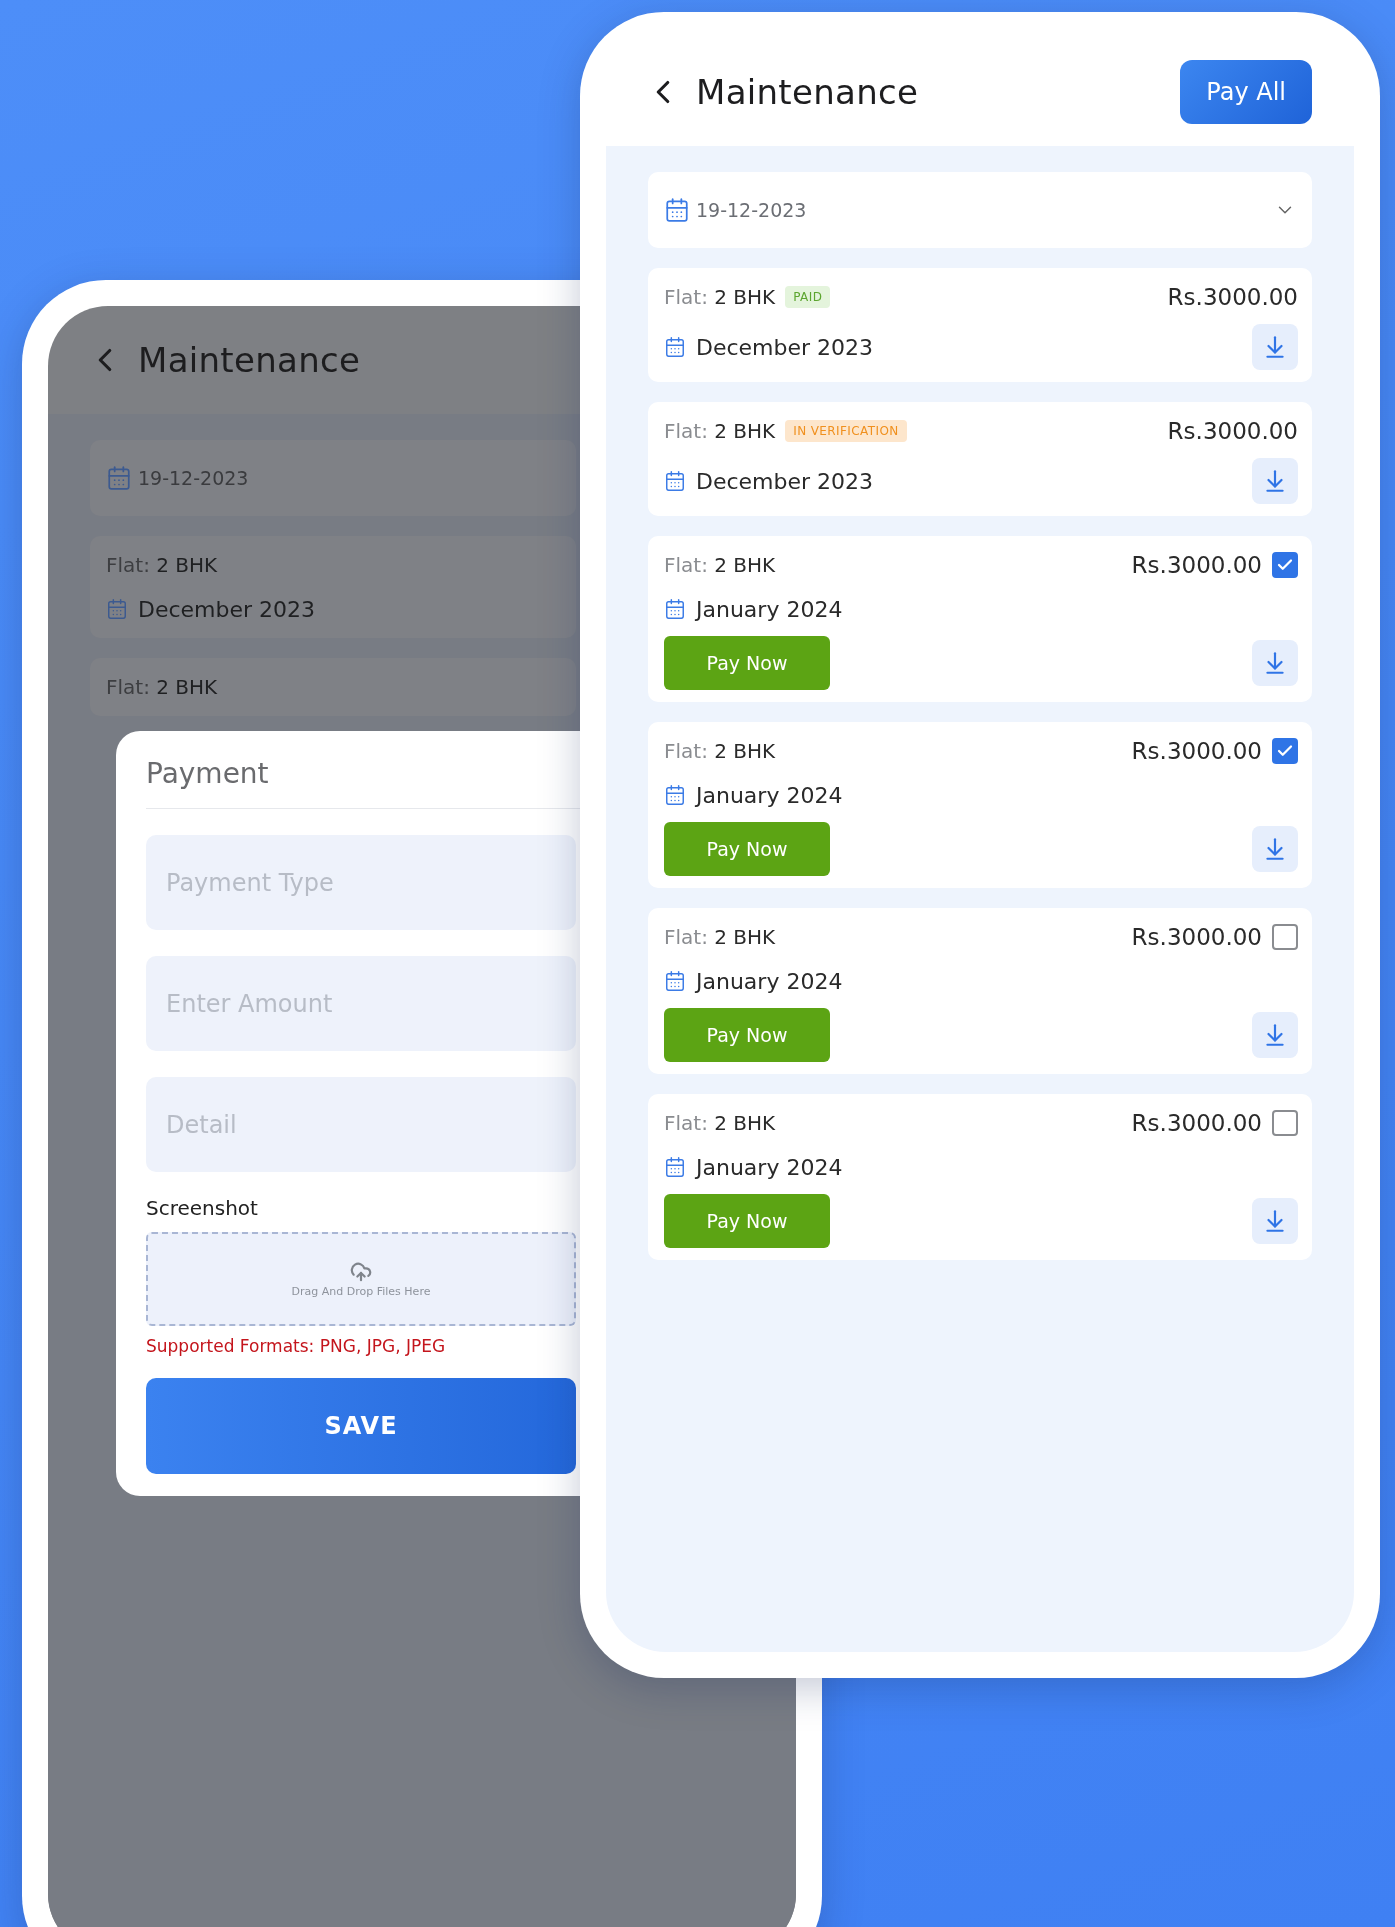 Image resolution: width=1395 pixels, height=1927 pixels. I want to click on save-button: SAVE, so click(361, 1426).